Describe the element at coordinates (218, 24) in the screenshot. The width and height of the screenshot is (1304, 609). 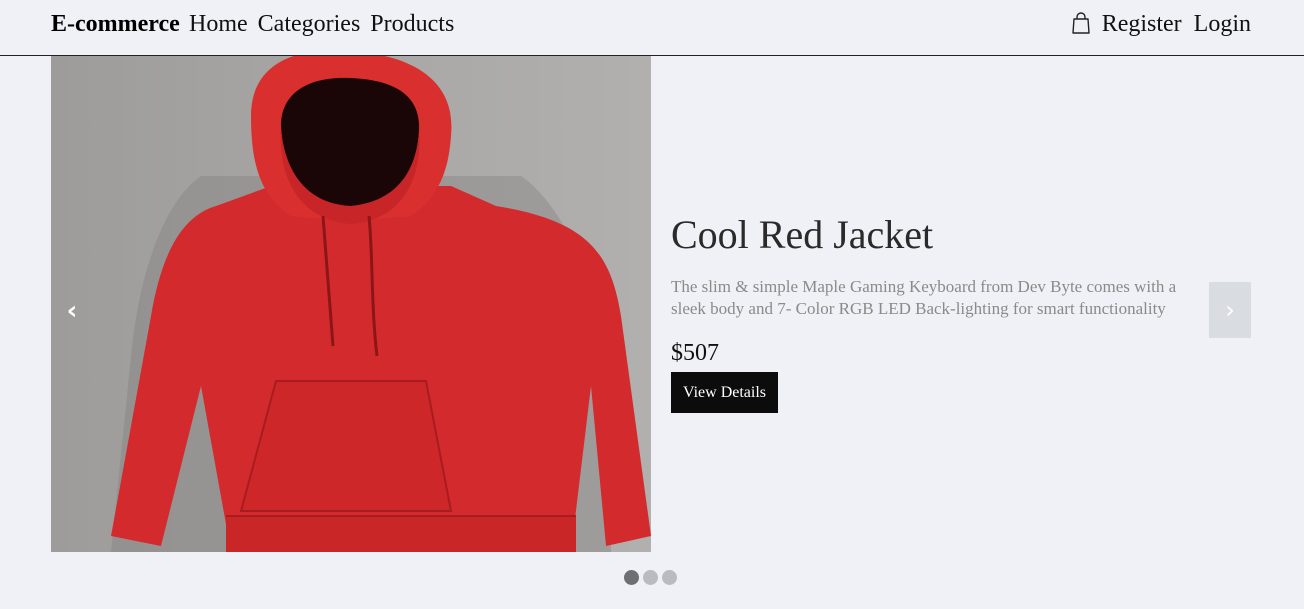
I see `nav-link-home: Home` at that location.